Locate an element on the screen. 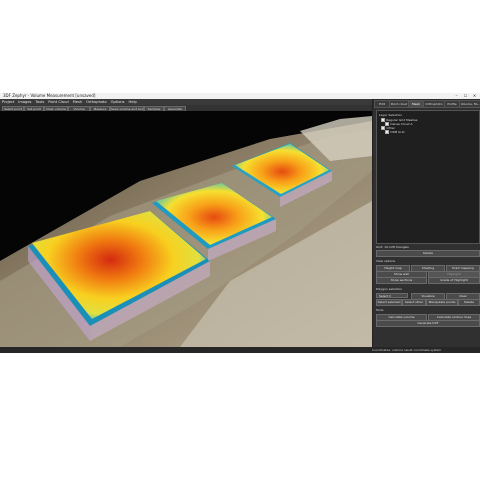  select-other-button: Select other is located at coordinates (414, 302).